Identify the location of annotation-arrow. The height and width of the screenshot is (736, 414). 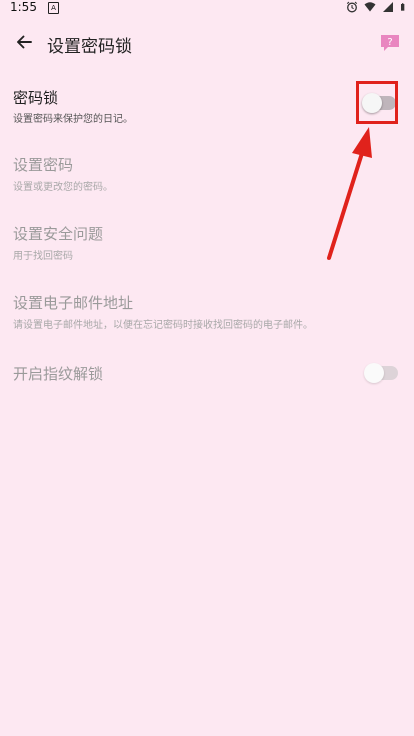
(349, 193).